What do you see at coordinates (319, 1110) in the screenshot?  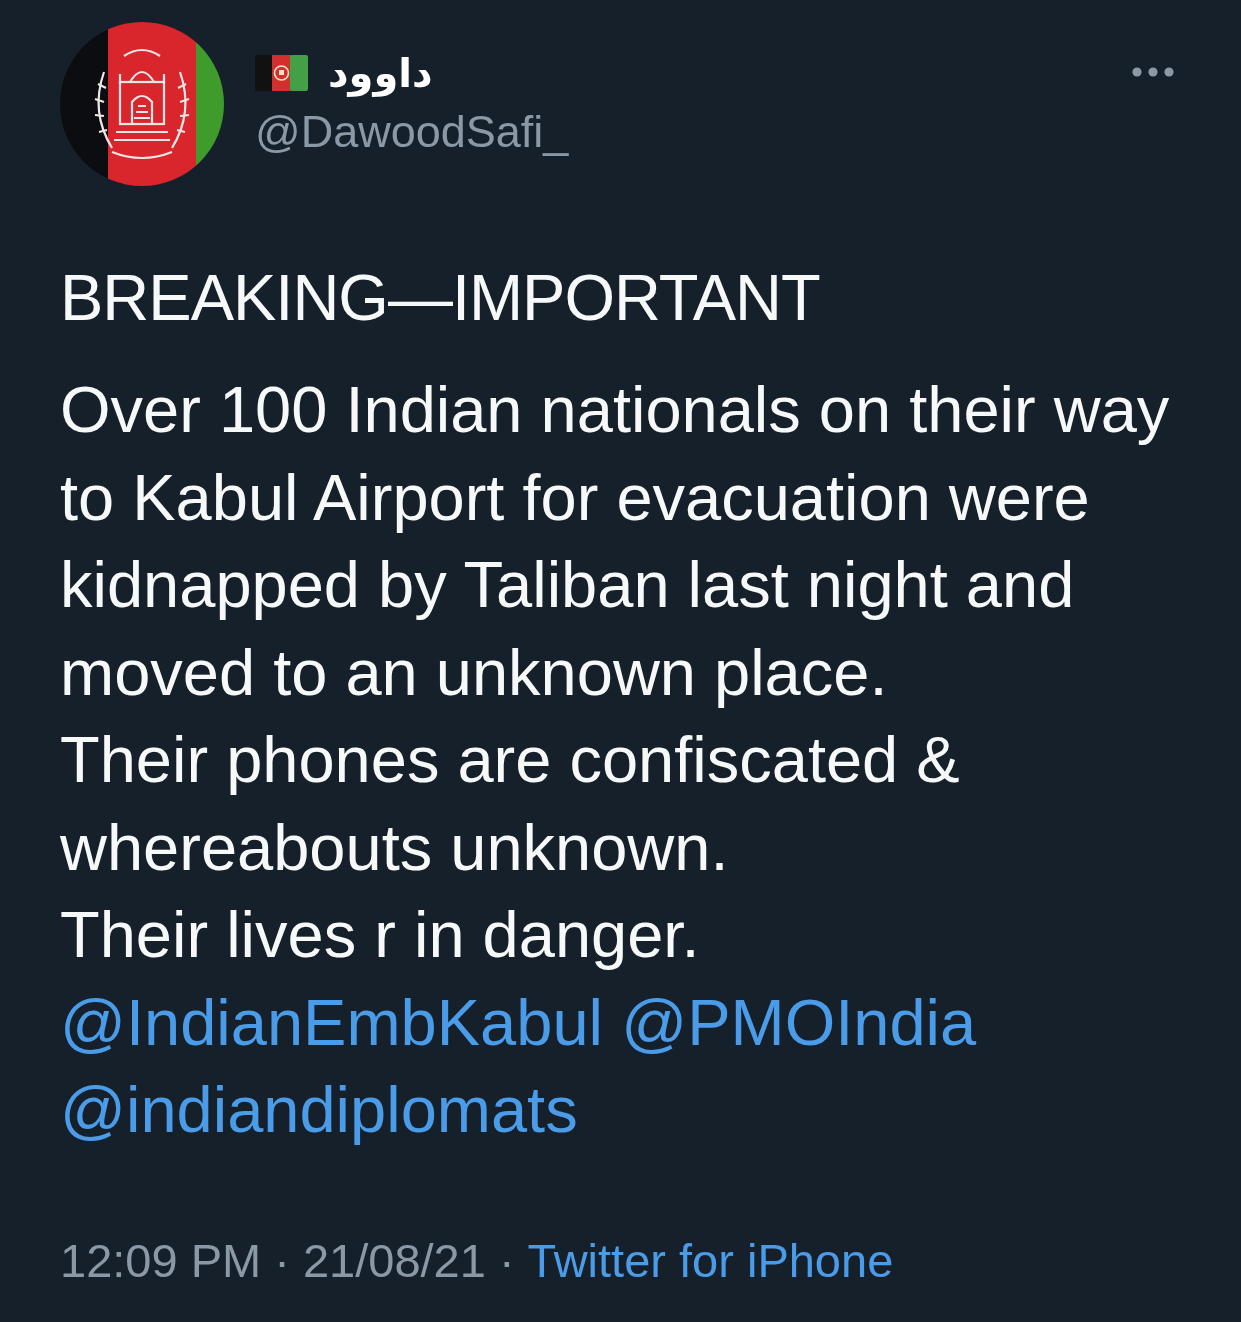 I see `mention-link: @indiandiplomats` at bounding box center [319, 1110].